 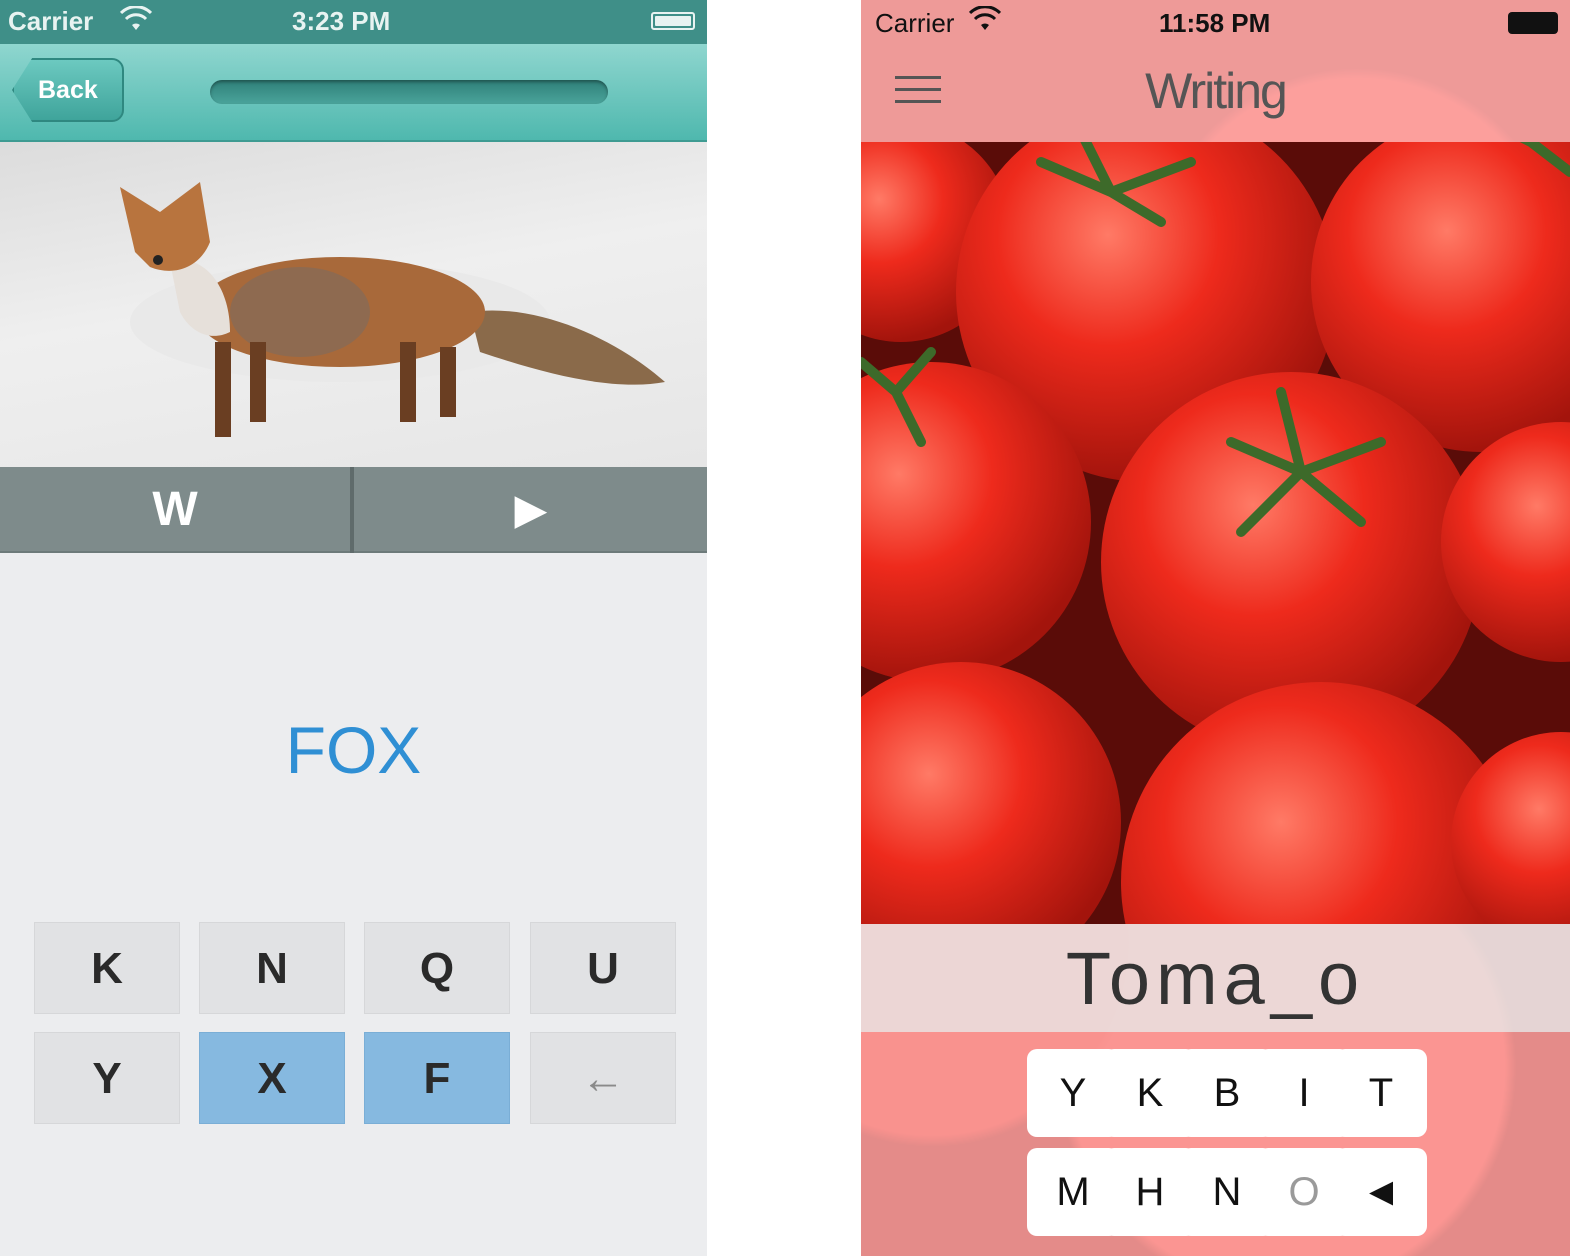 I want to click on status-time: 11:58 PM, so click(x=1215, y=23).